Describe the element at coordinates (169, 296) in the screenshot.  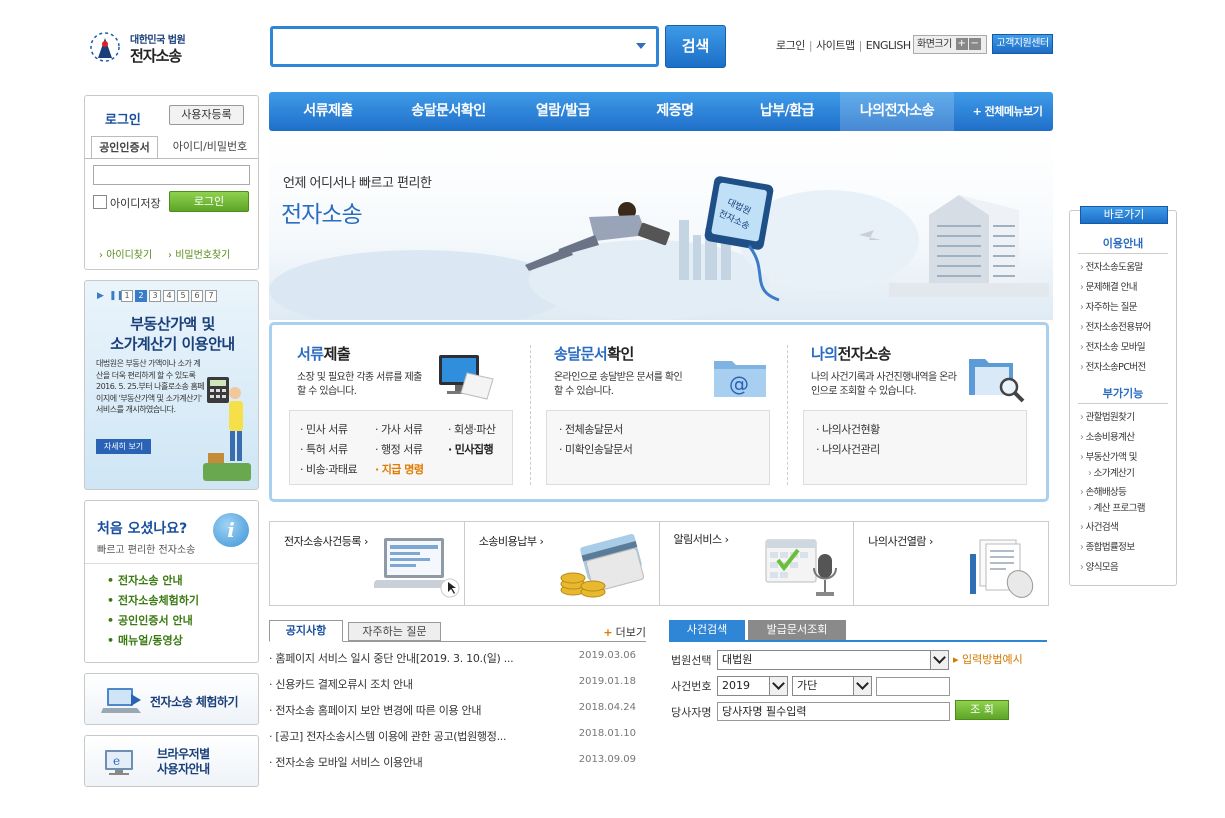
I see `promo-page-4: 4` at that location.